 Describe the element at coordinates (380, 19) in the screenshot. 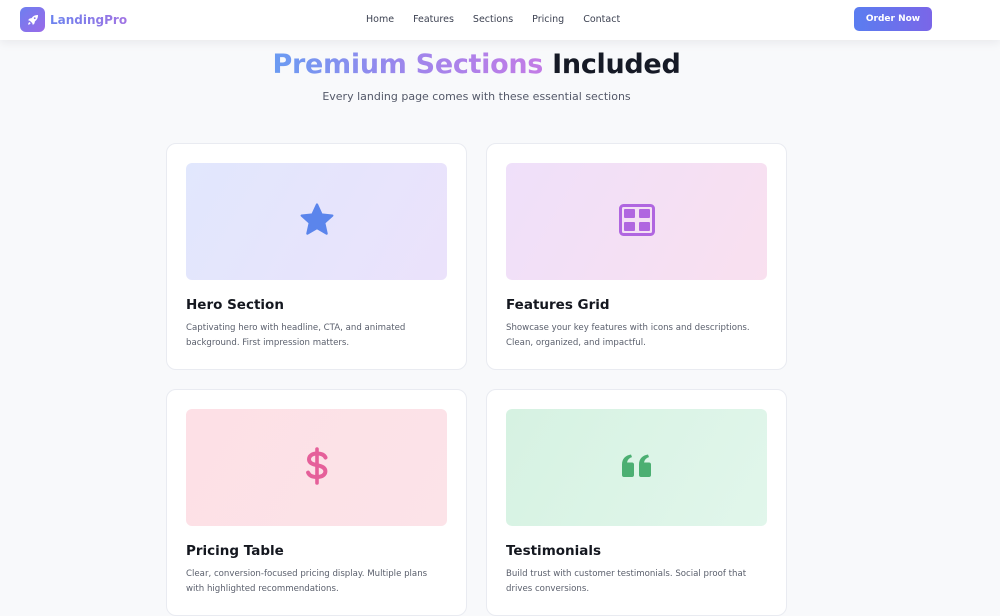

I see `nav-link-home: Home` at that location.